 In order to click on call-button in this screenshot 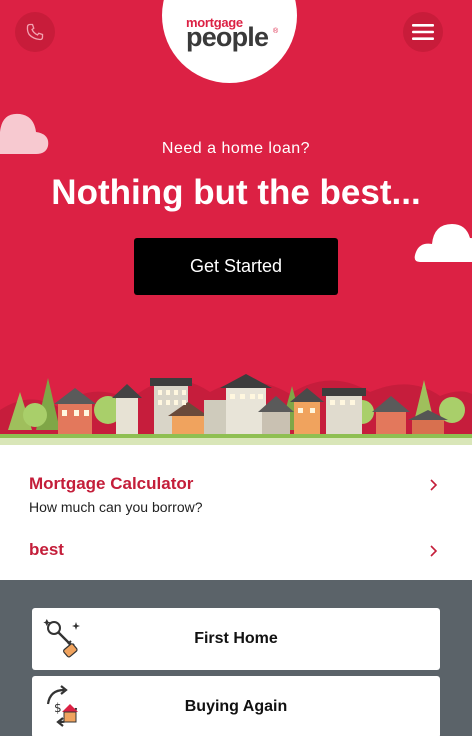, I will do `click(35, 32)`.